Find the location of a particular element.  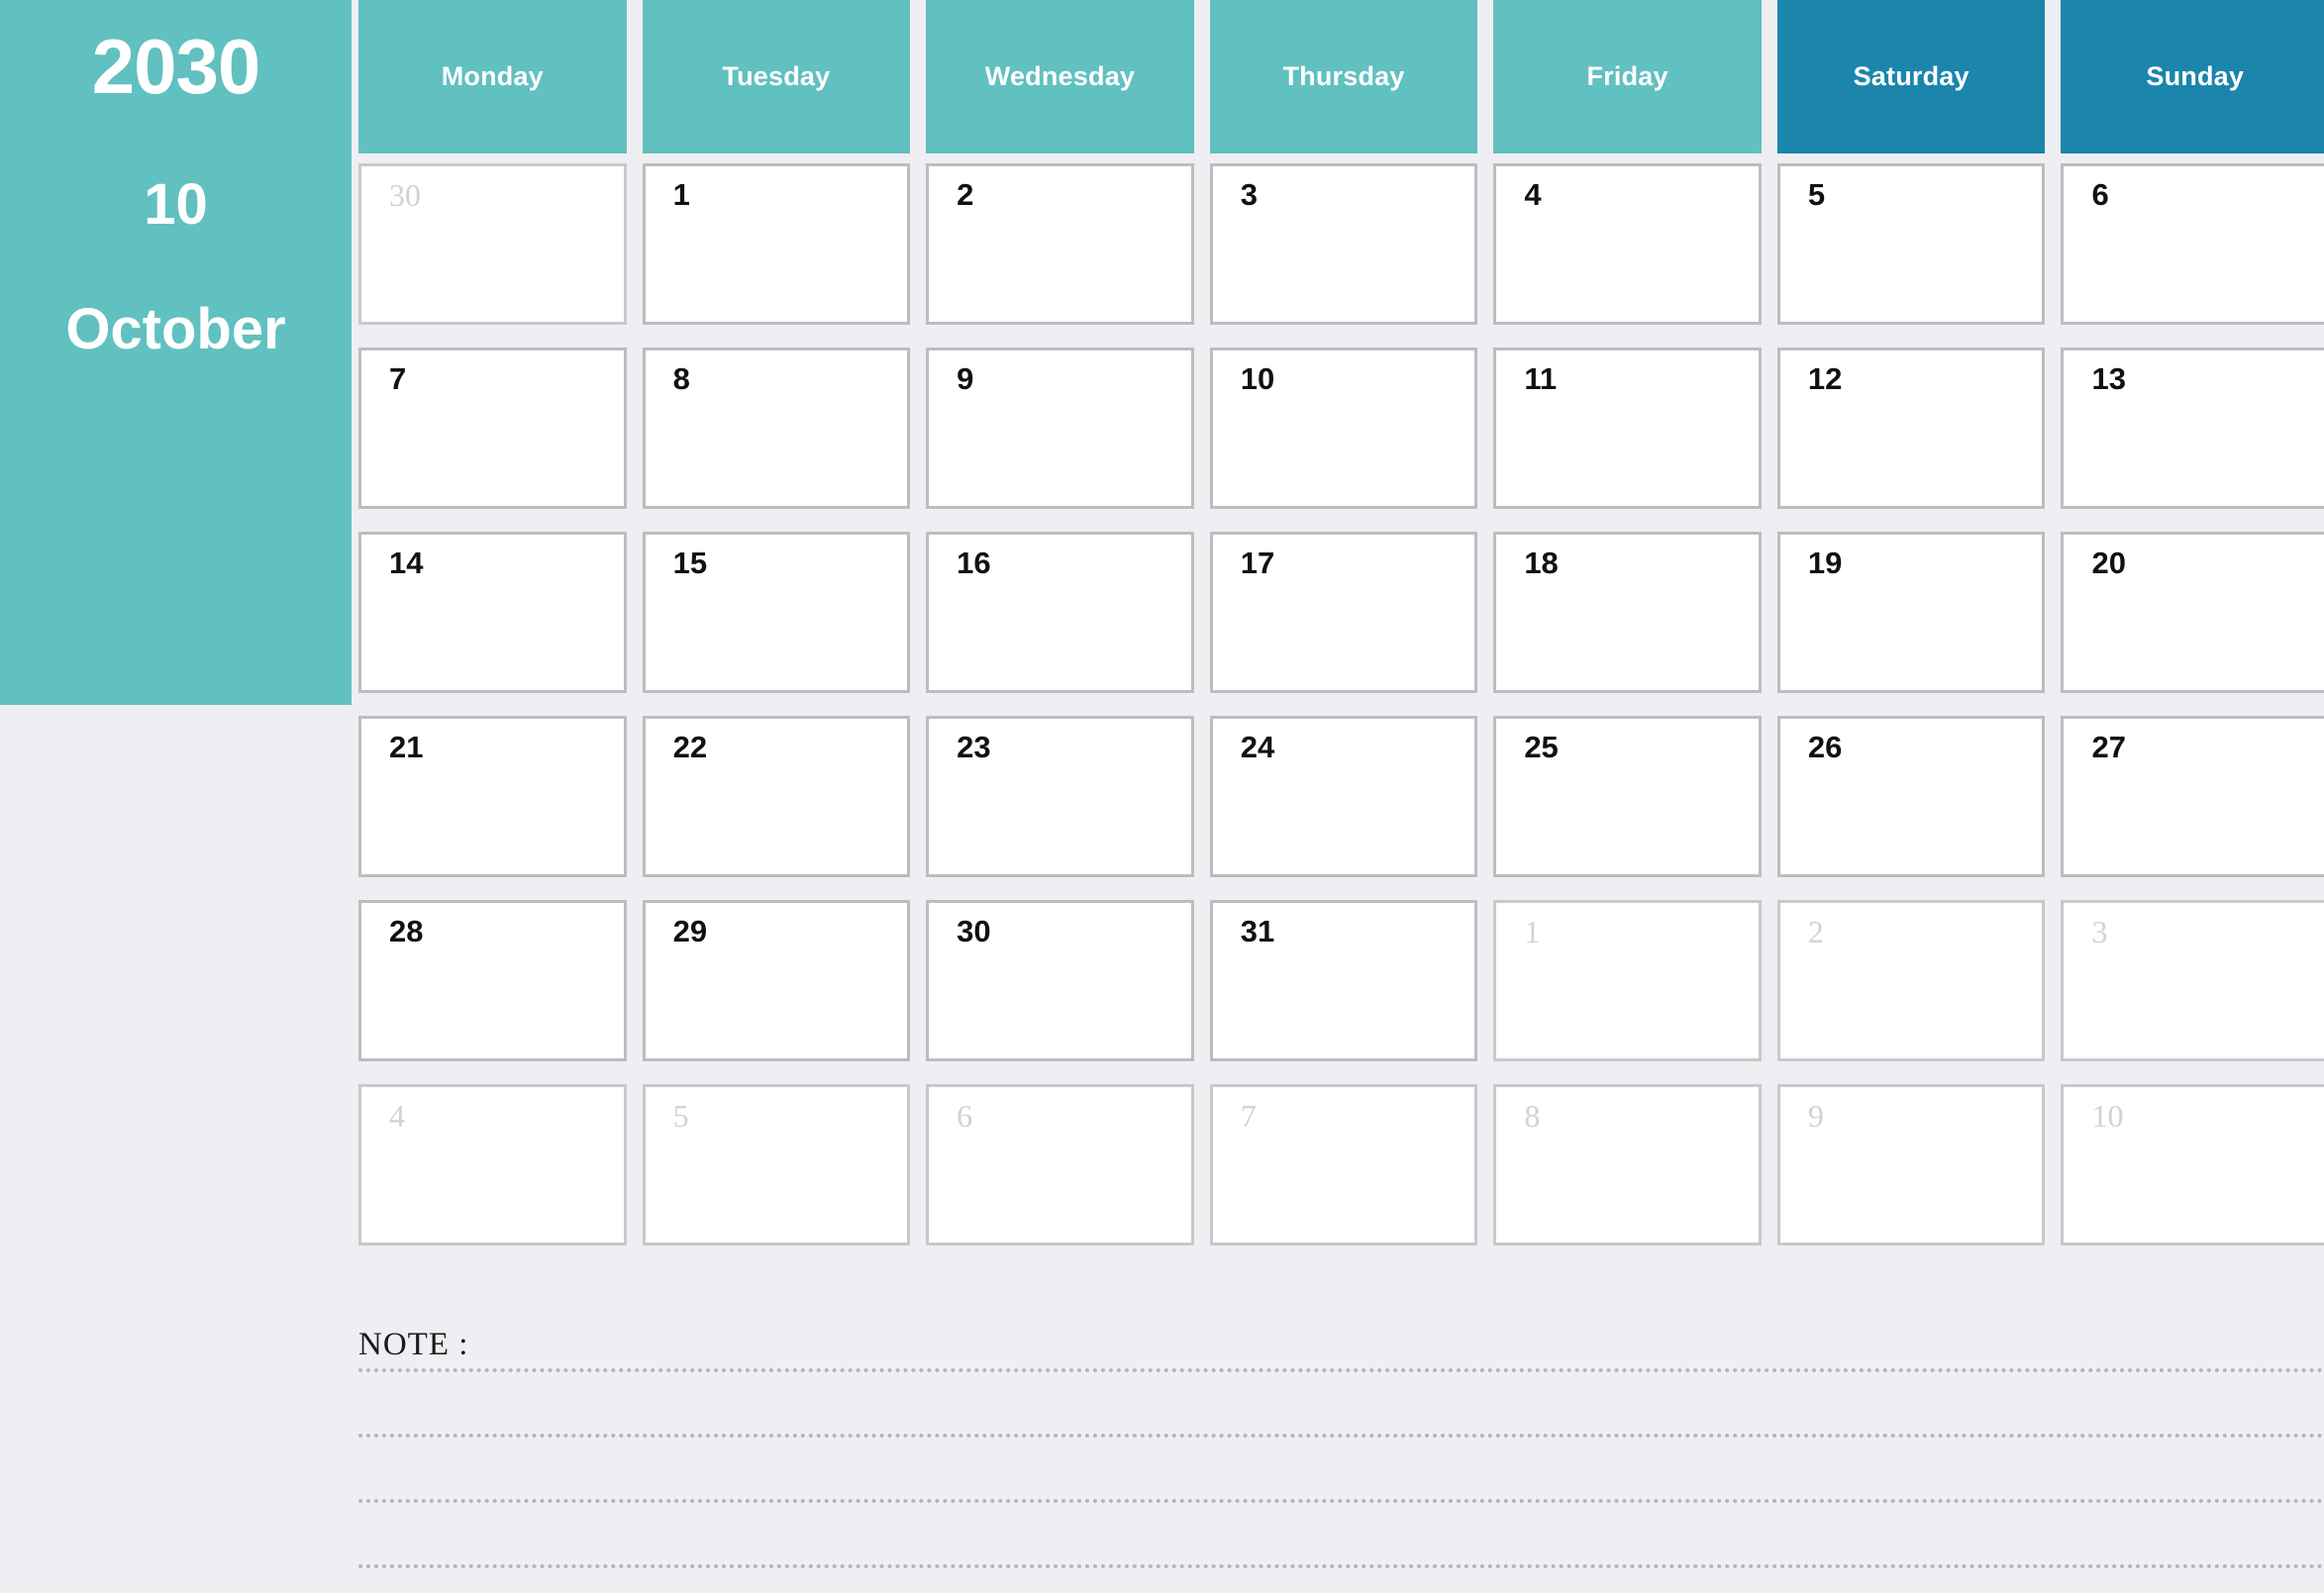

day-cell: 26 is located at coordinates (1911, 797).